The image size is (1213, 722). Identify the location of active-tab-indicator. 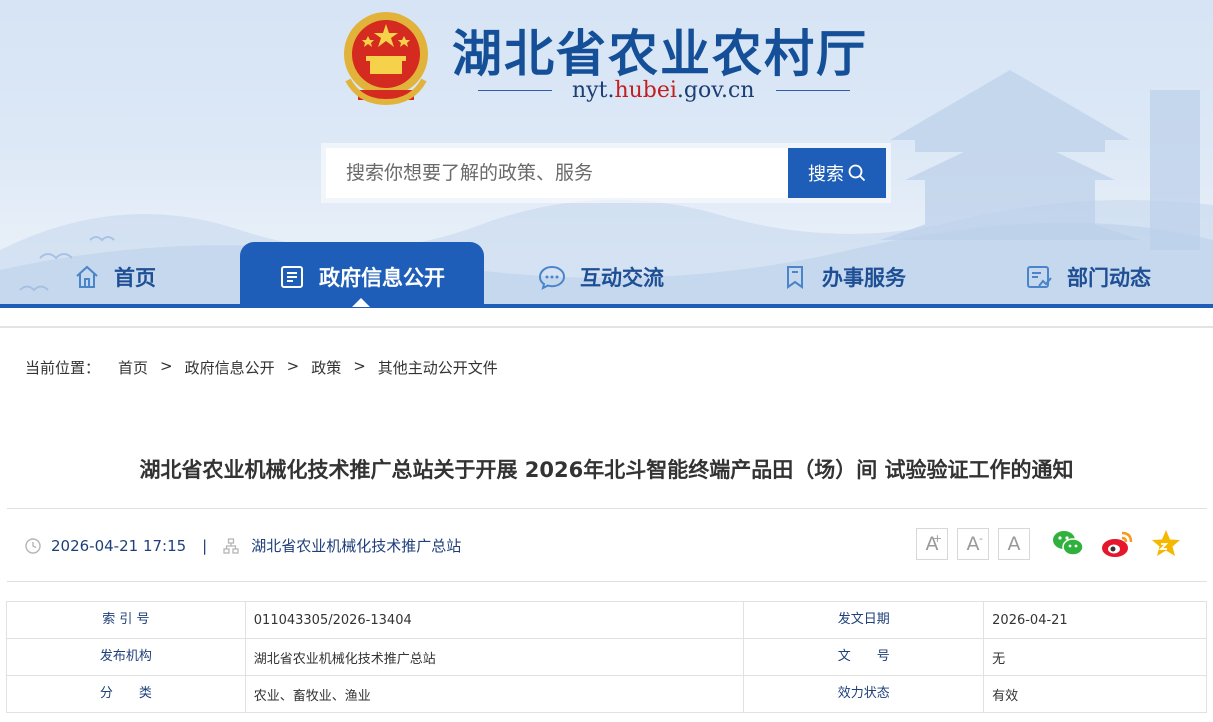
(361, 302).